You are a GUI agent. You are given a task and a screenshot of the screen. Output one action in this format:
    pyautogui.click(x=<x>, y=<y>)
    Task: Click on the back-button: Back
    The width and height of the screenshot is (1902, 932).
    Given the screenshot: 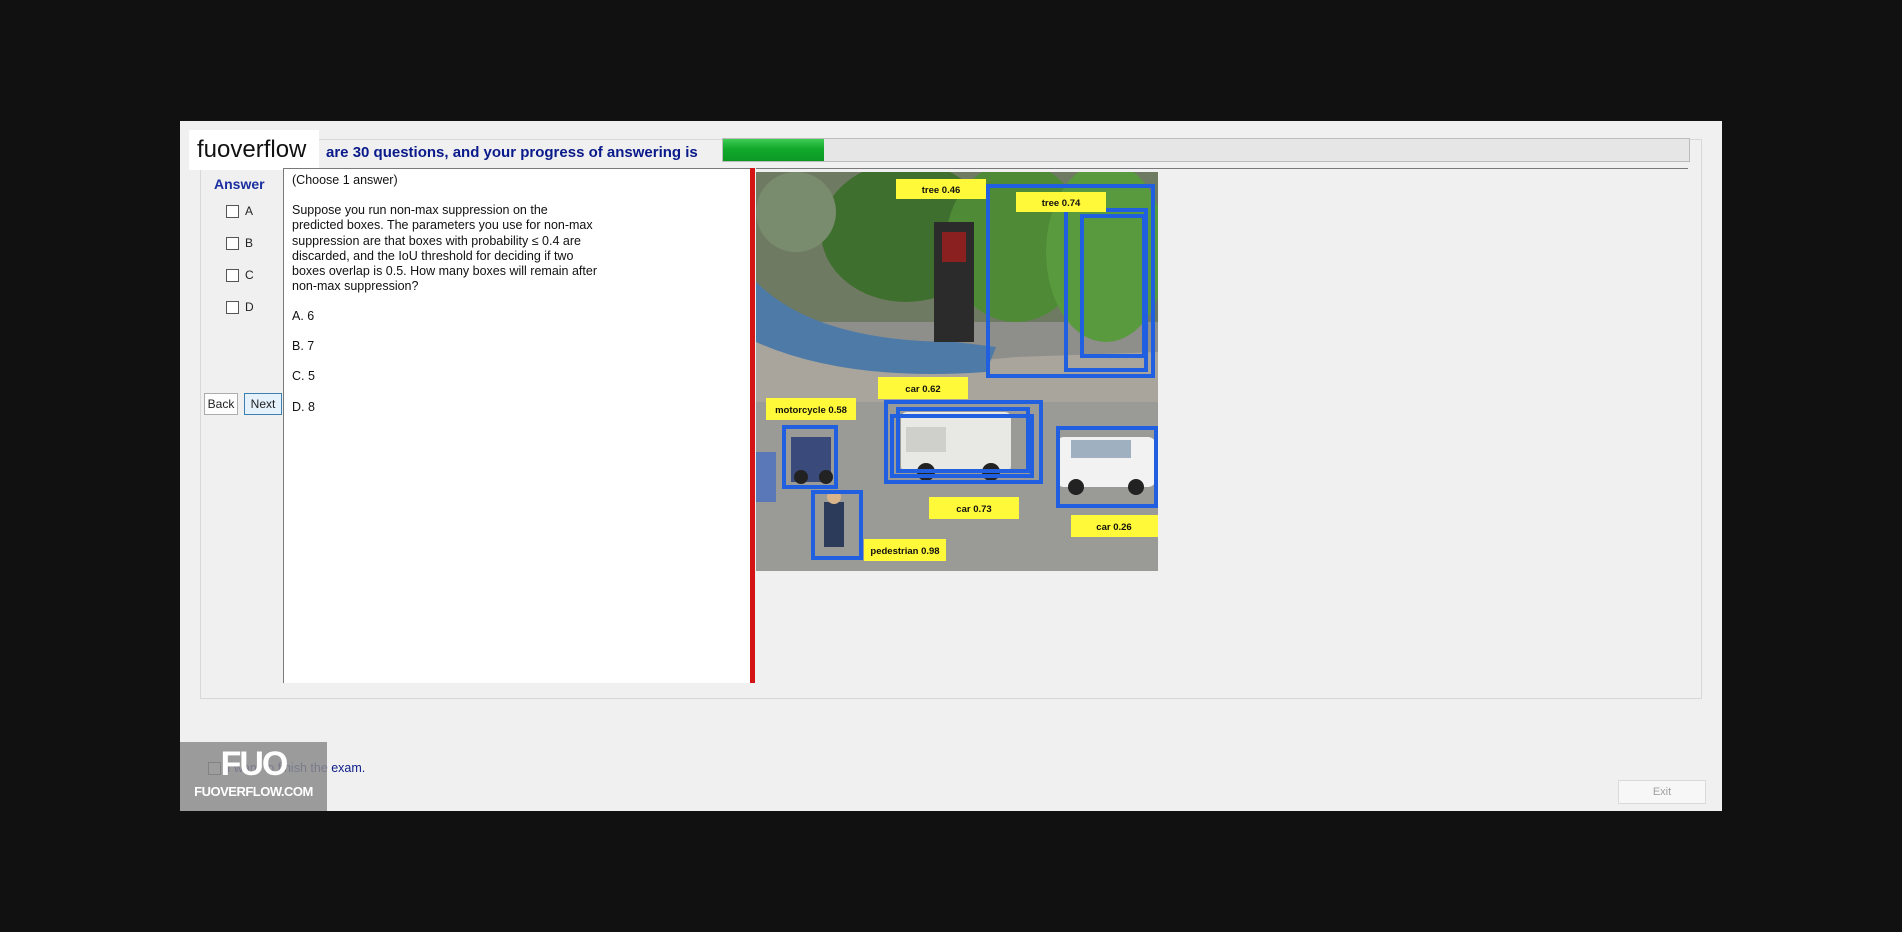 What is the action you would take?
    pyautogui.click(x=221, y=404)
    